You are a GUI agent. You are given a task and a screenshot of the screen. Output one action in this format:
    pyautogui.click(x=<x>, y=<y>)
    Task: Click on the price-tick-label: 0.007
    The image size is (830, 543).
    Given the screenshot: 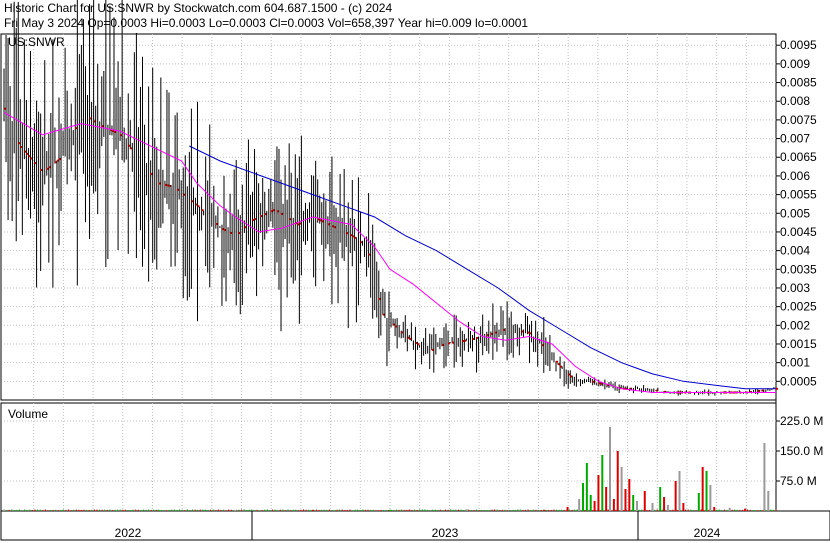 What is the action you would take?
    pyautogui.click(x=795, y=139)
    